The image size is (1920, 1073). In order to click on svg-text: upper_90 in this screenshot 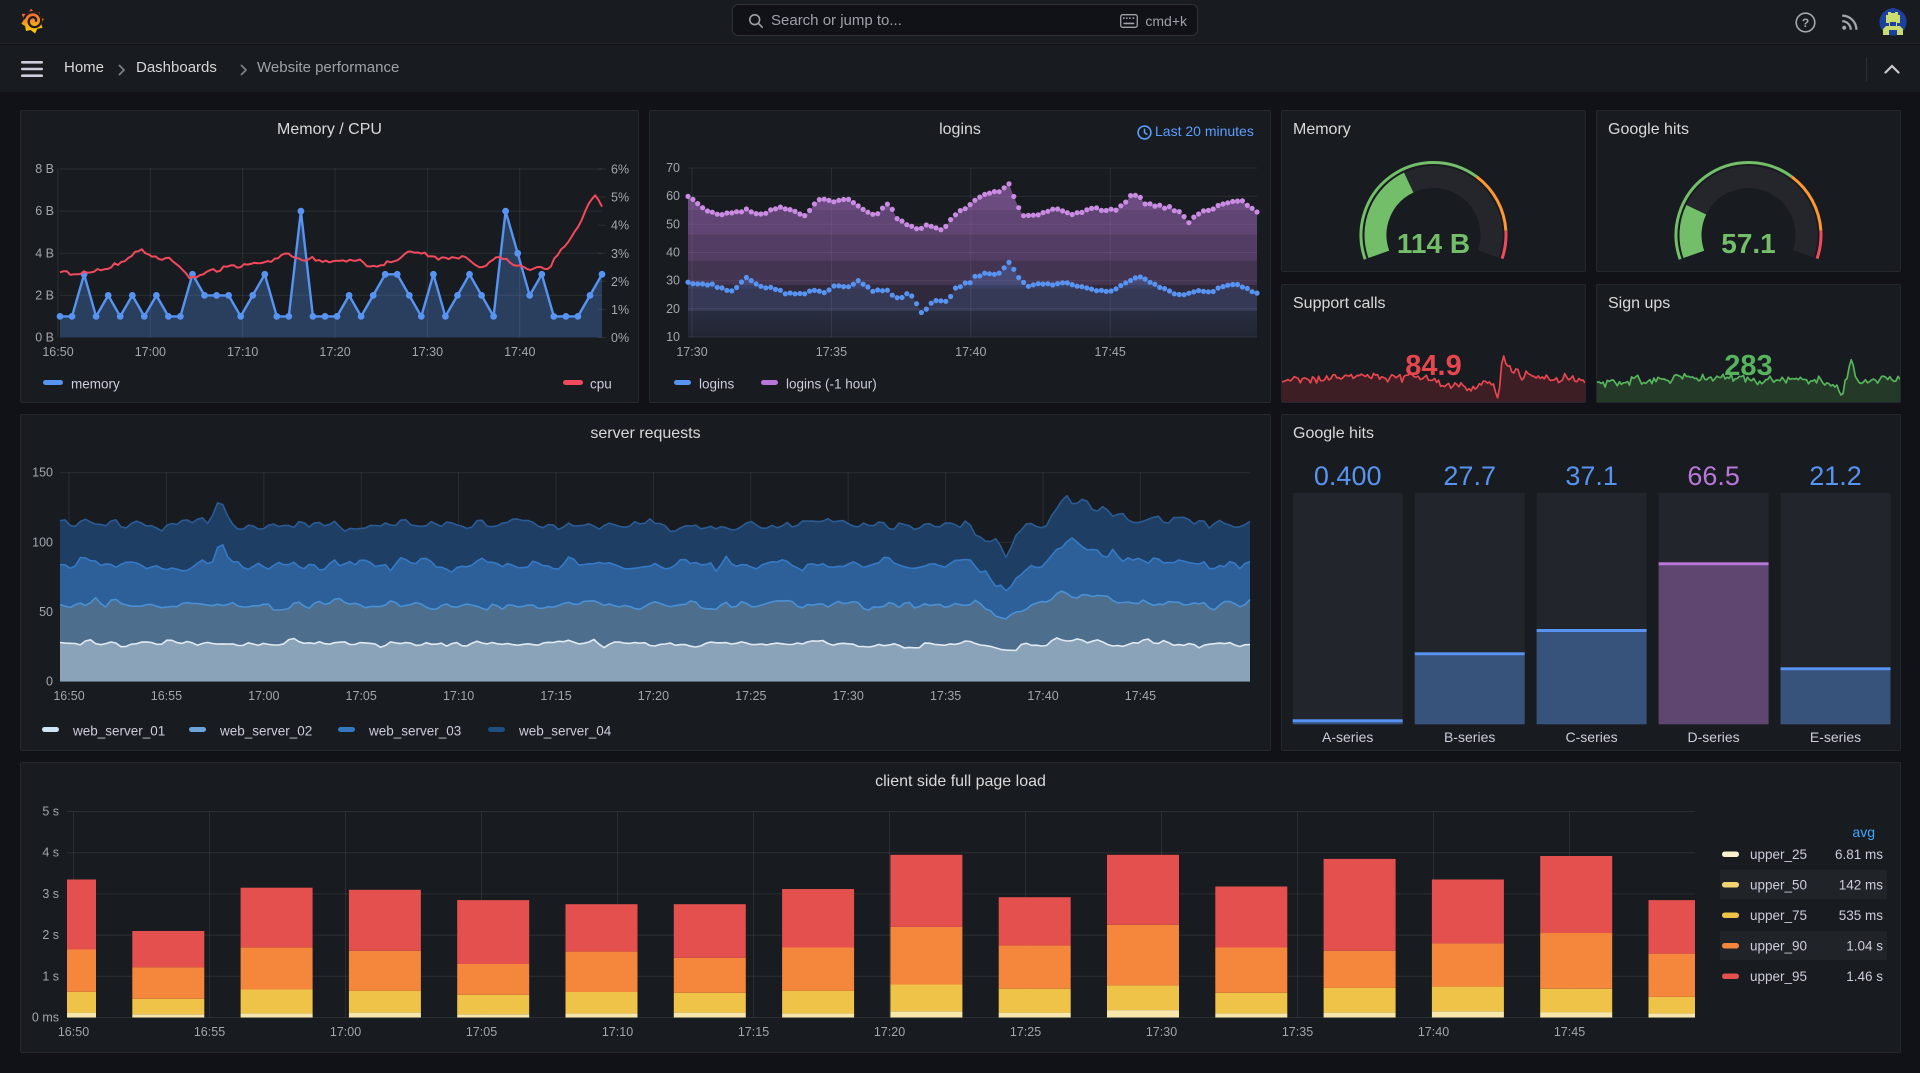, I will do `click(1778, 945)`.